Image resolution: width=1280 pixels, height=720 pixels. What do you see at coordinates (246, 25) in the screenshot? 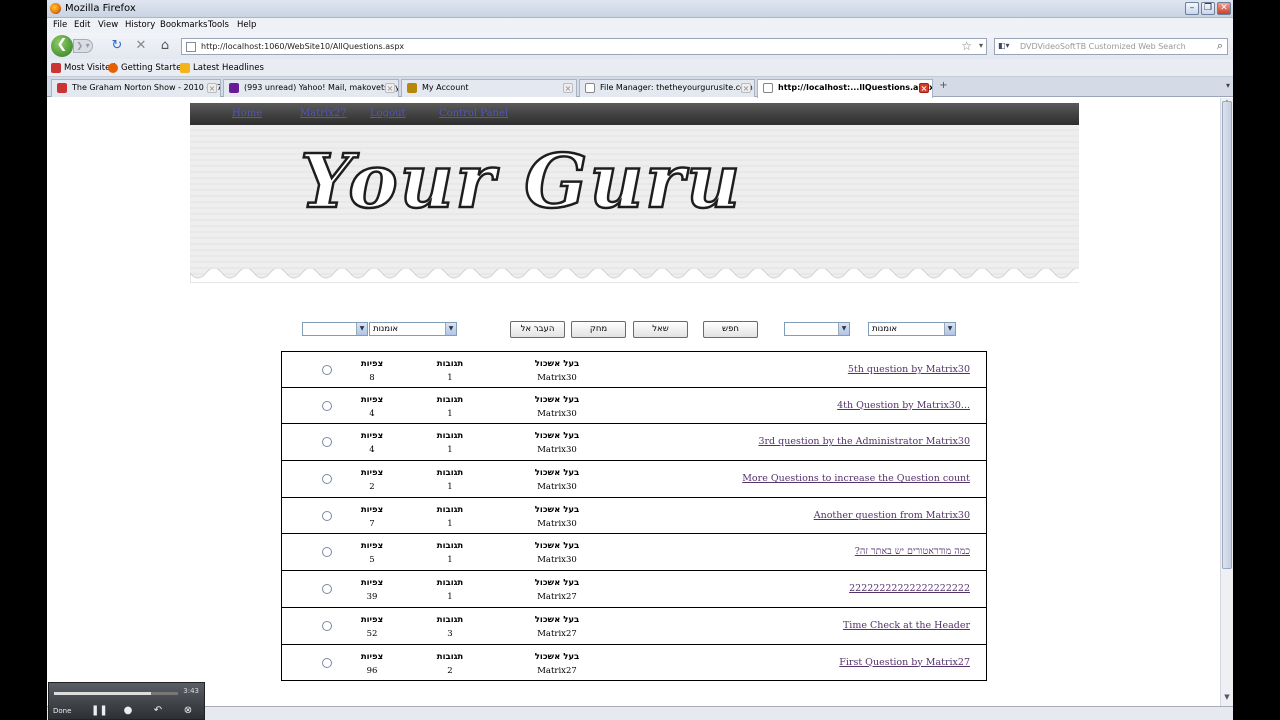
I see `menu-help: Help` at bounding box center [246, 25].